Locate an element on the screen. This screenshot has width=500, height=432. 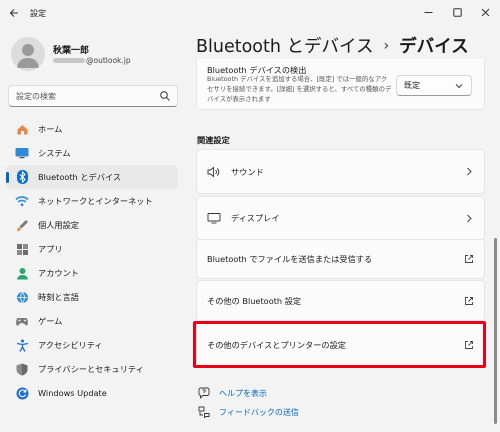
send-feedback-link: フィードバックの送信 is located at coordinates (248, 412).